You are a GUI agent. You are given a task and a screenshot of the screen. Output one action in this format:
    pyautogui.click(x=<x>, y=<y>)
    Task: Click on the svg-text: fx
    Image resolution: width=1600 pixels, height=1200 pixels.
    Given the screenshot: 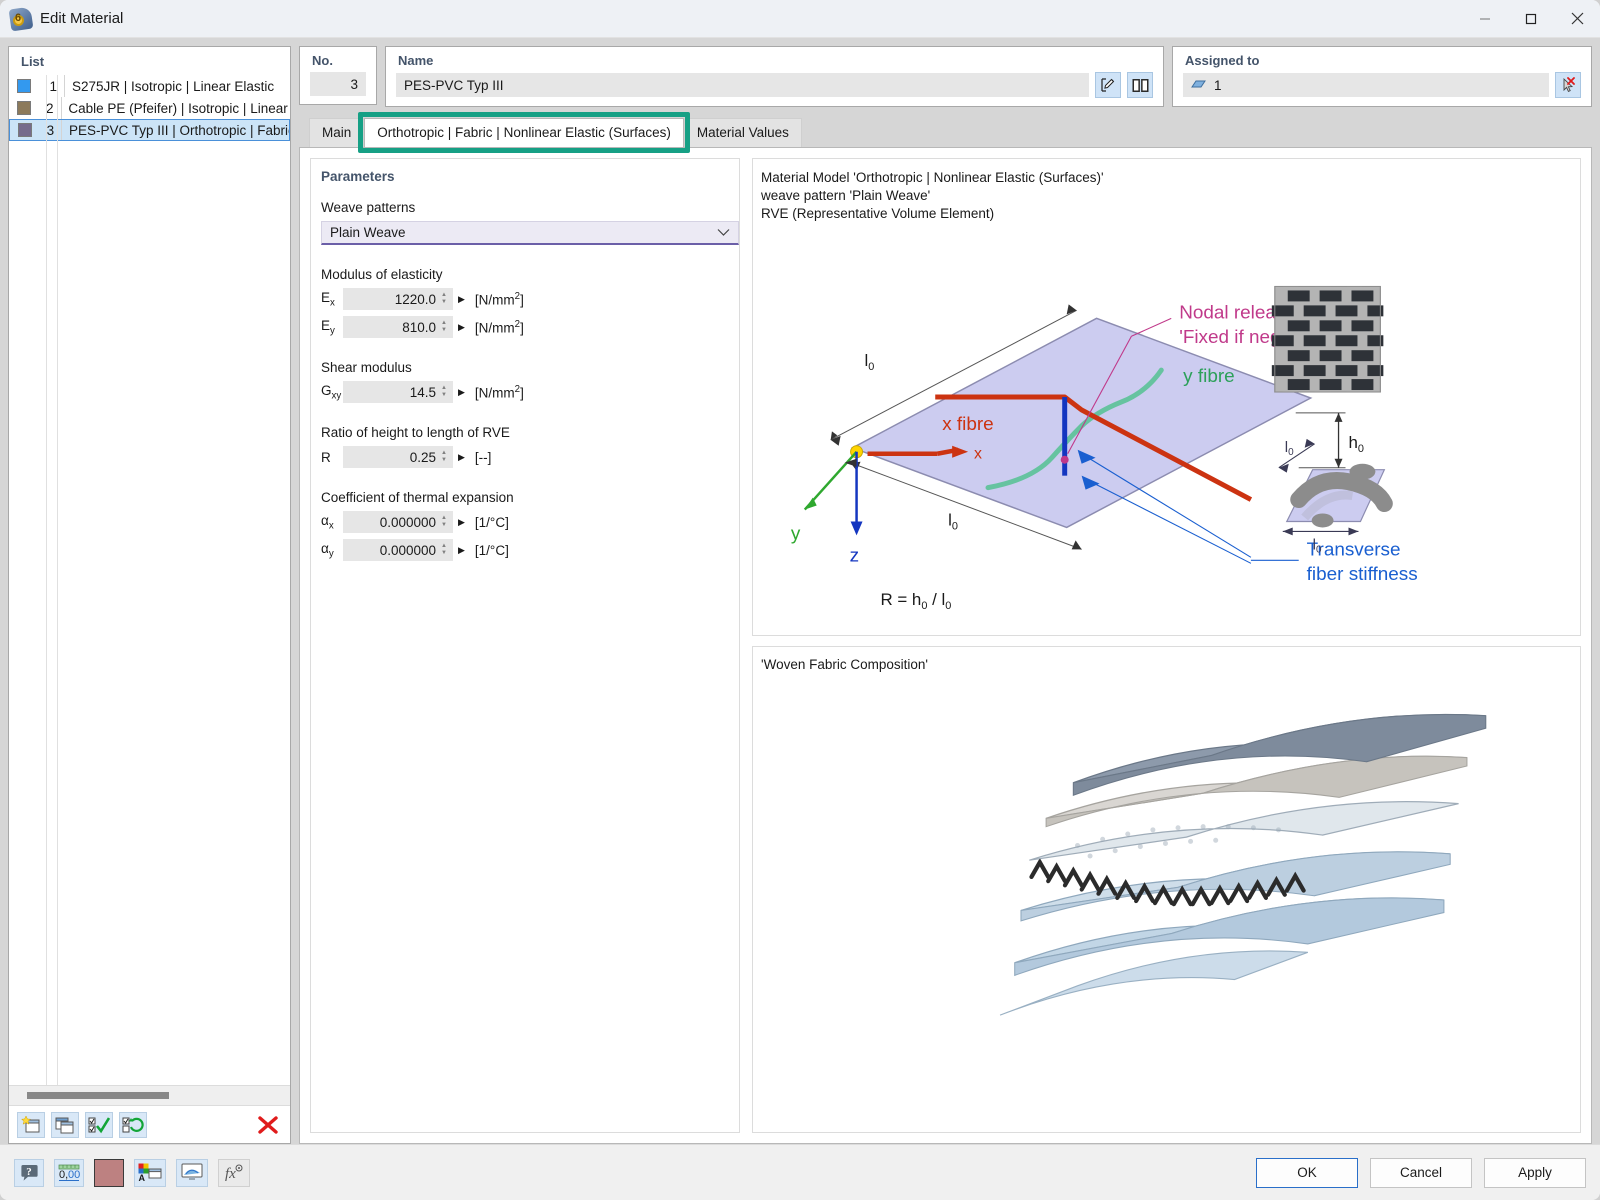 What is the action you would take?
    pyautogui.click(x=230, y=1174)
    